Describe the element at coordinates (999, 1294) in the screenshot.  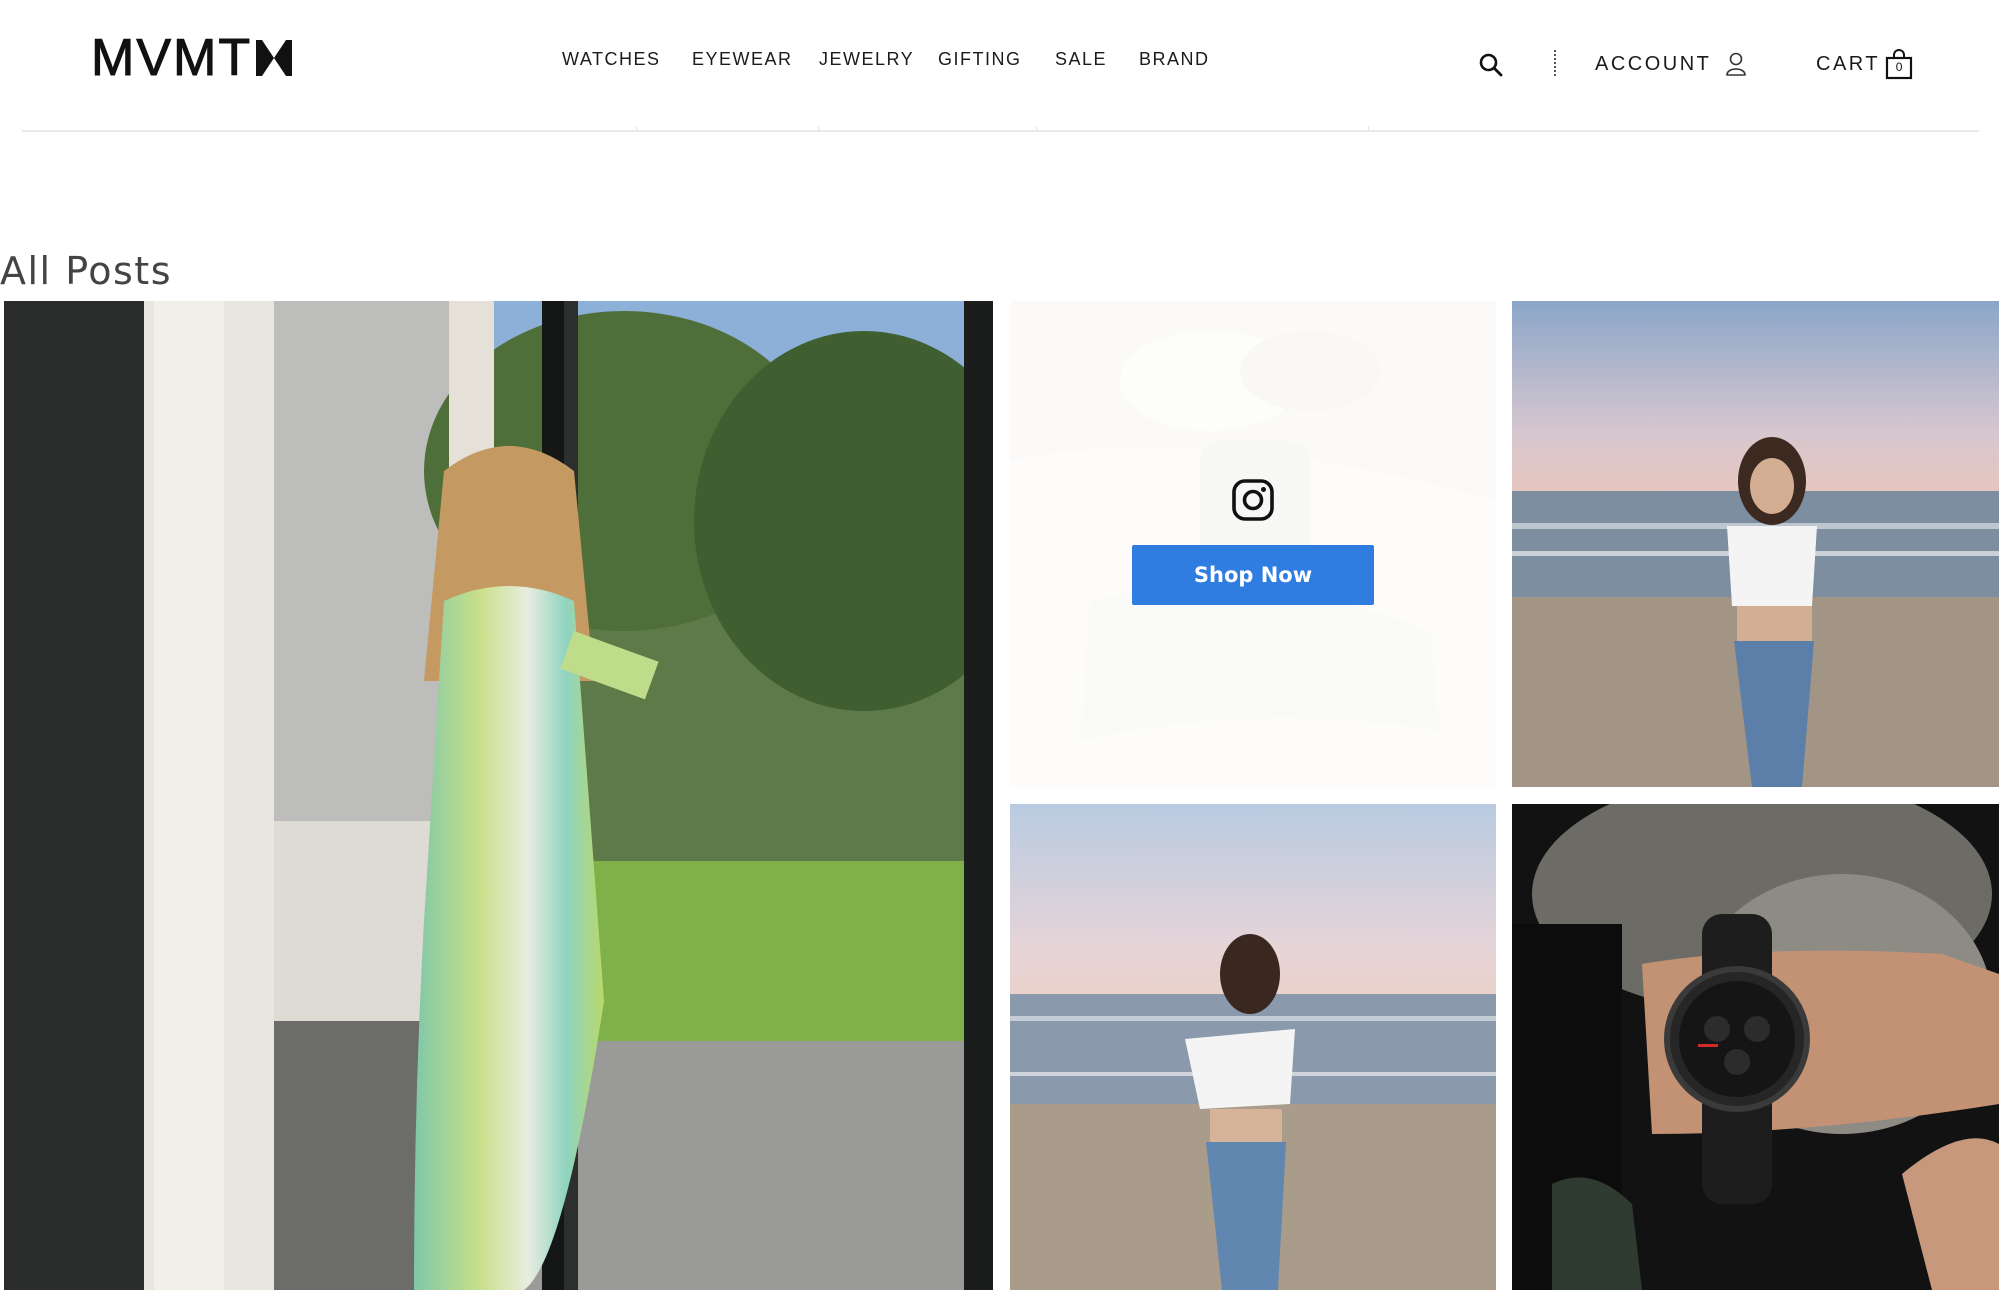
I see `page-bottom-edge` at that location.